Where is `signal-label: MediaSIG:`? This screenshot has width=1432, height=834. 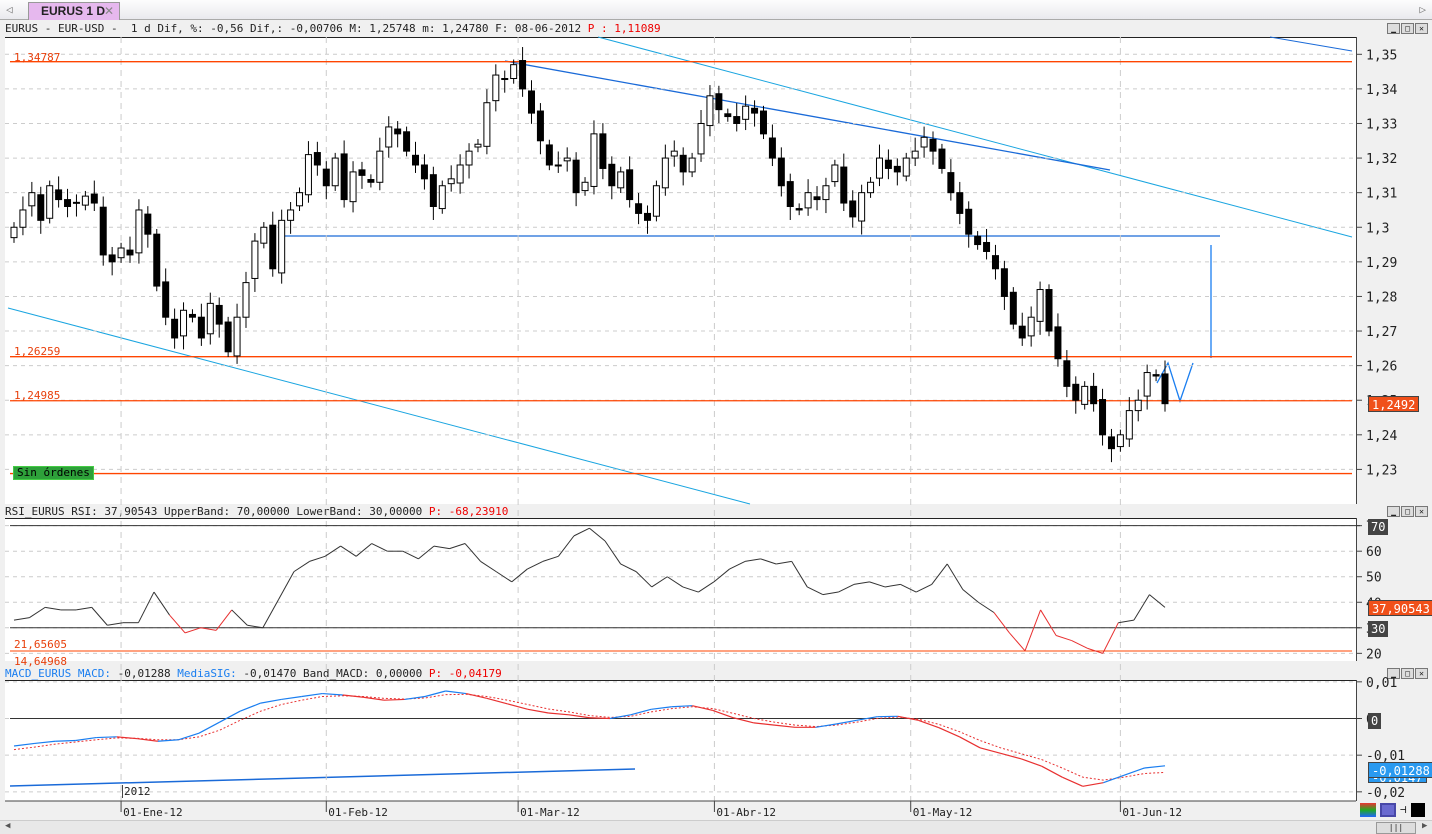 signal-label: MediaSIG: is located at coordinates (203, 673).